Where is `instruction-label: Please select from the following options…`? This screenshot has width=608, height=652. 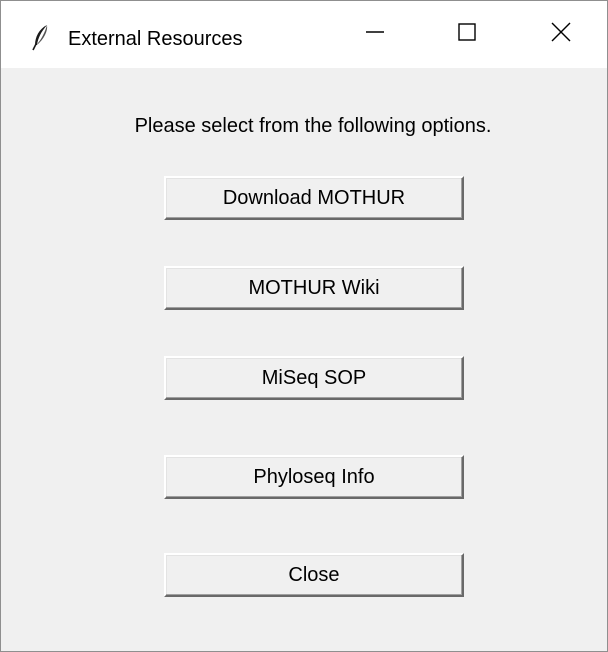
instruction-label: Please select from the following options… is located at coordinates (313, 126).